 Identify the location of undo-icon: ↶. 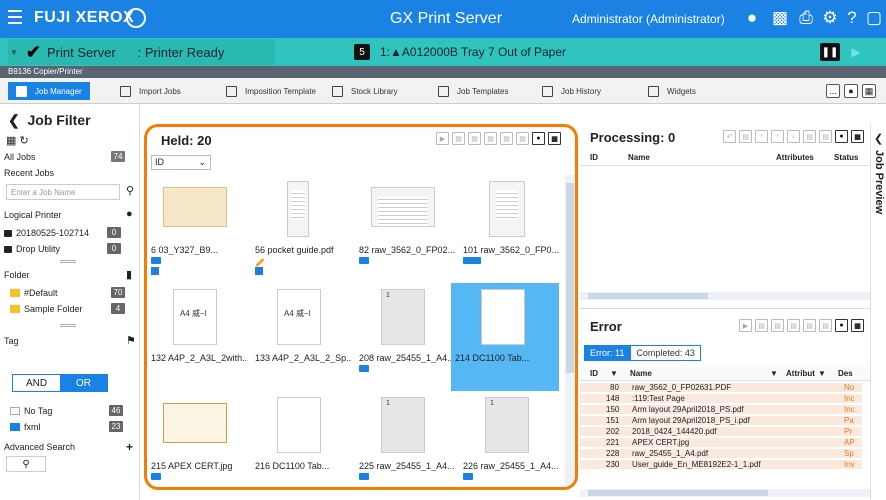
(729, 136).